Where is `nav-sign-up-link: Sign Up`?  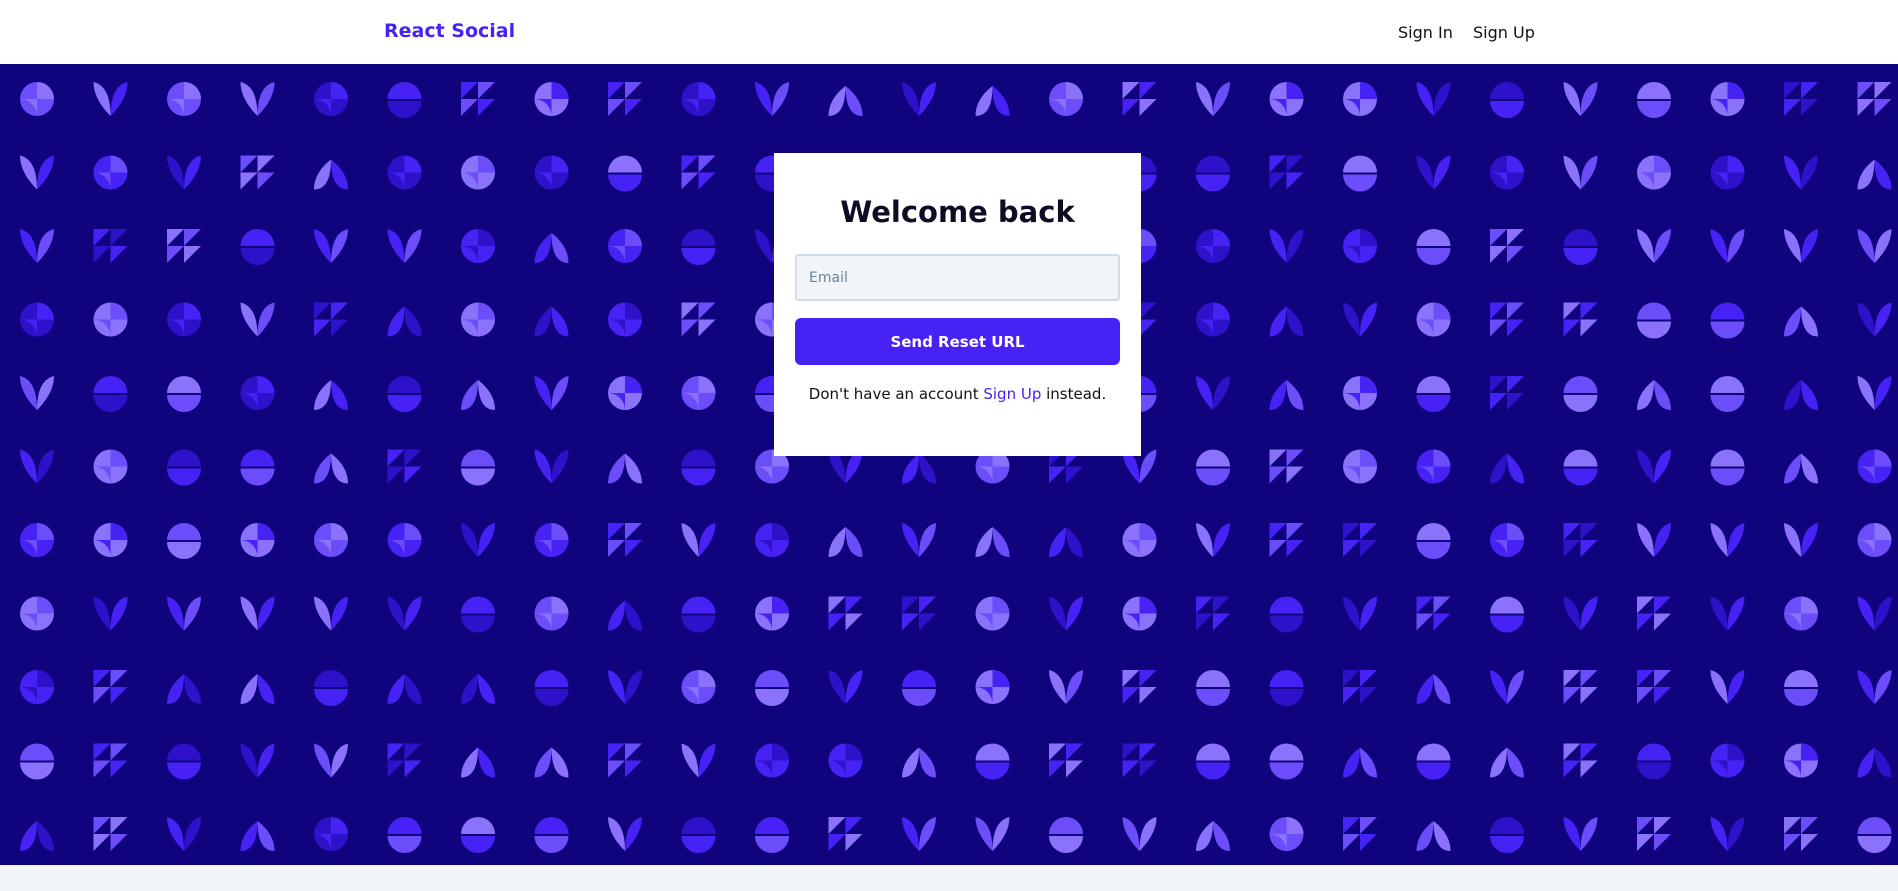
nav-sign-up-link: Sign Up is located at coordinates (1504, 32).